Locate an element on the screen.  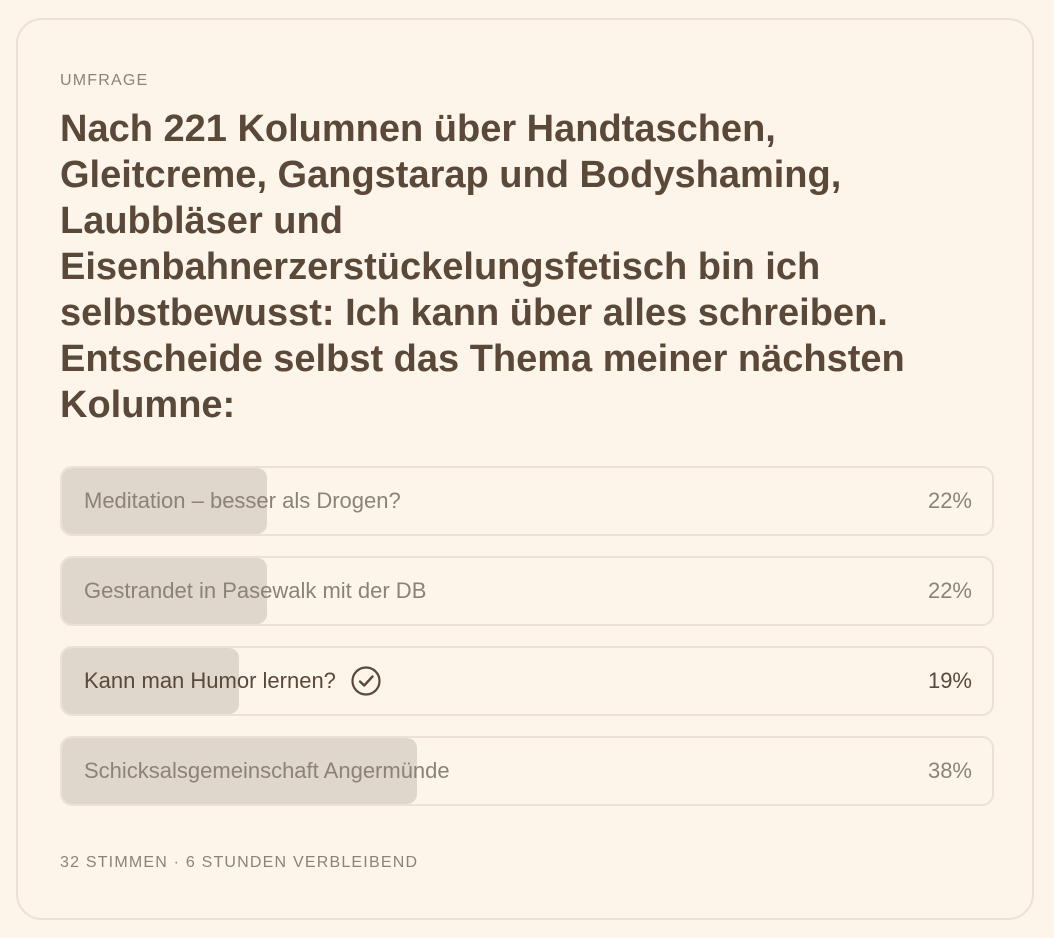
poll-option-meditation: Meditation – besser als Drogen? 22% is located at coordinates (527, 501).